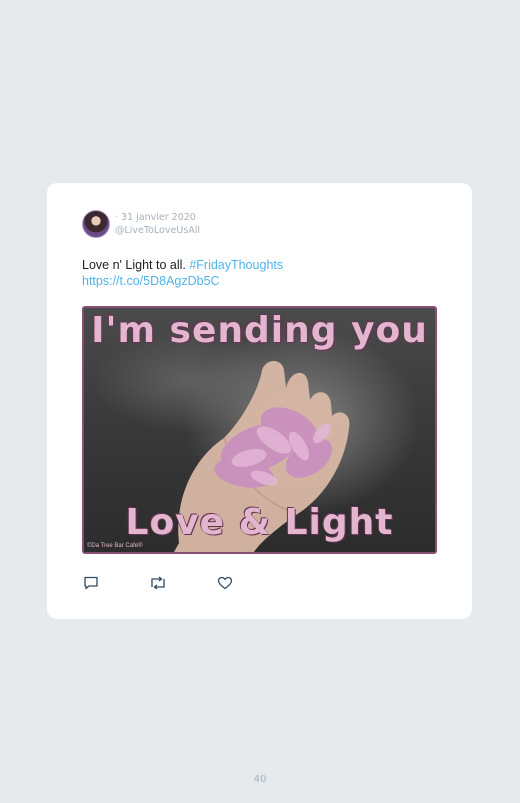 Image resolution: width=520 pixels, height=803 pixels. I want to click on like-icon, so click(225, 583).